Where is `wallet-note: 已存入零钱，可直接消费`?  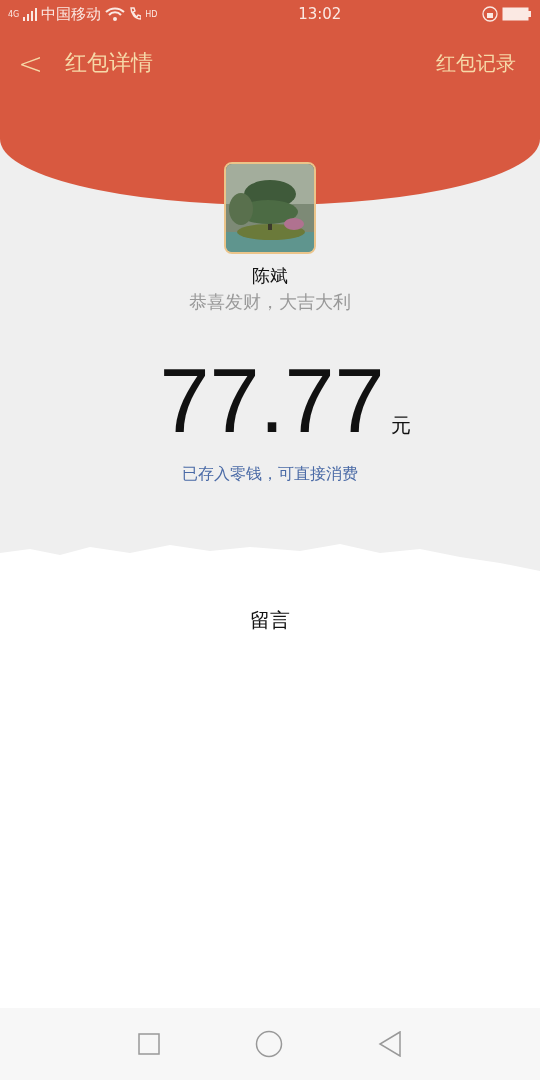
wallet-note: 已存入零钱，可直接消费 is located at coordinates (270, 474).